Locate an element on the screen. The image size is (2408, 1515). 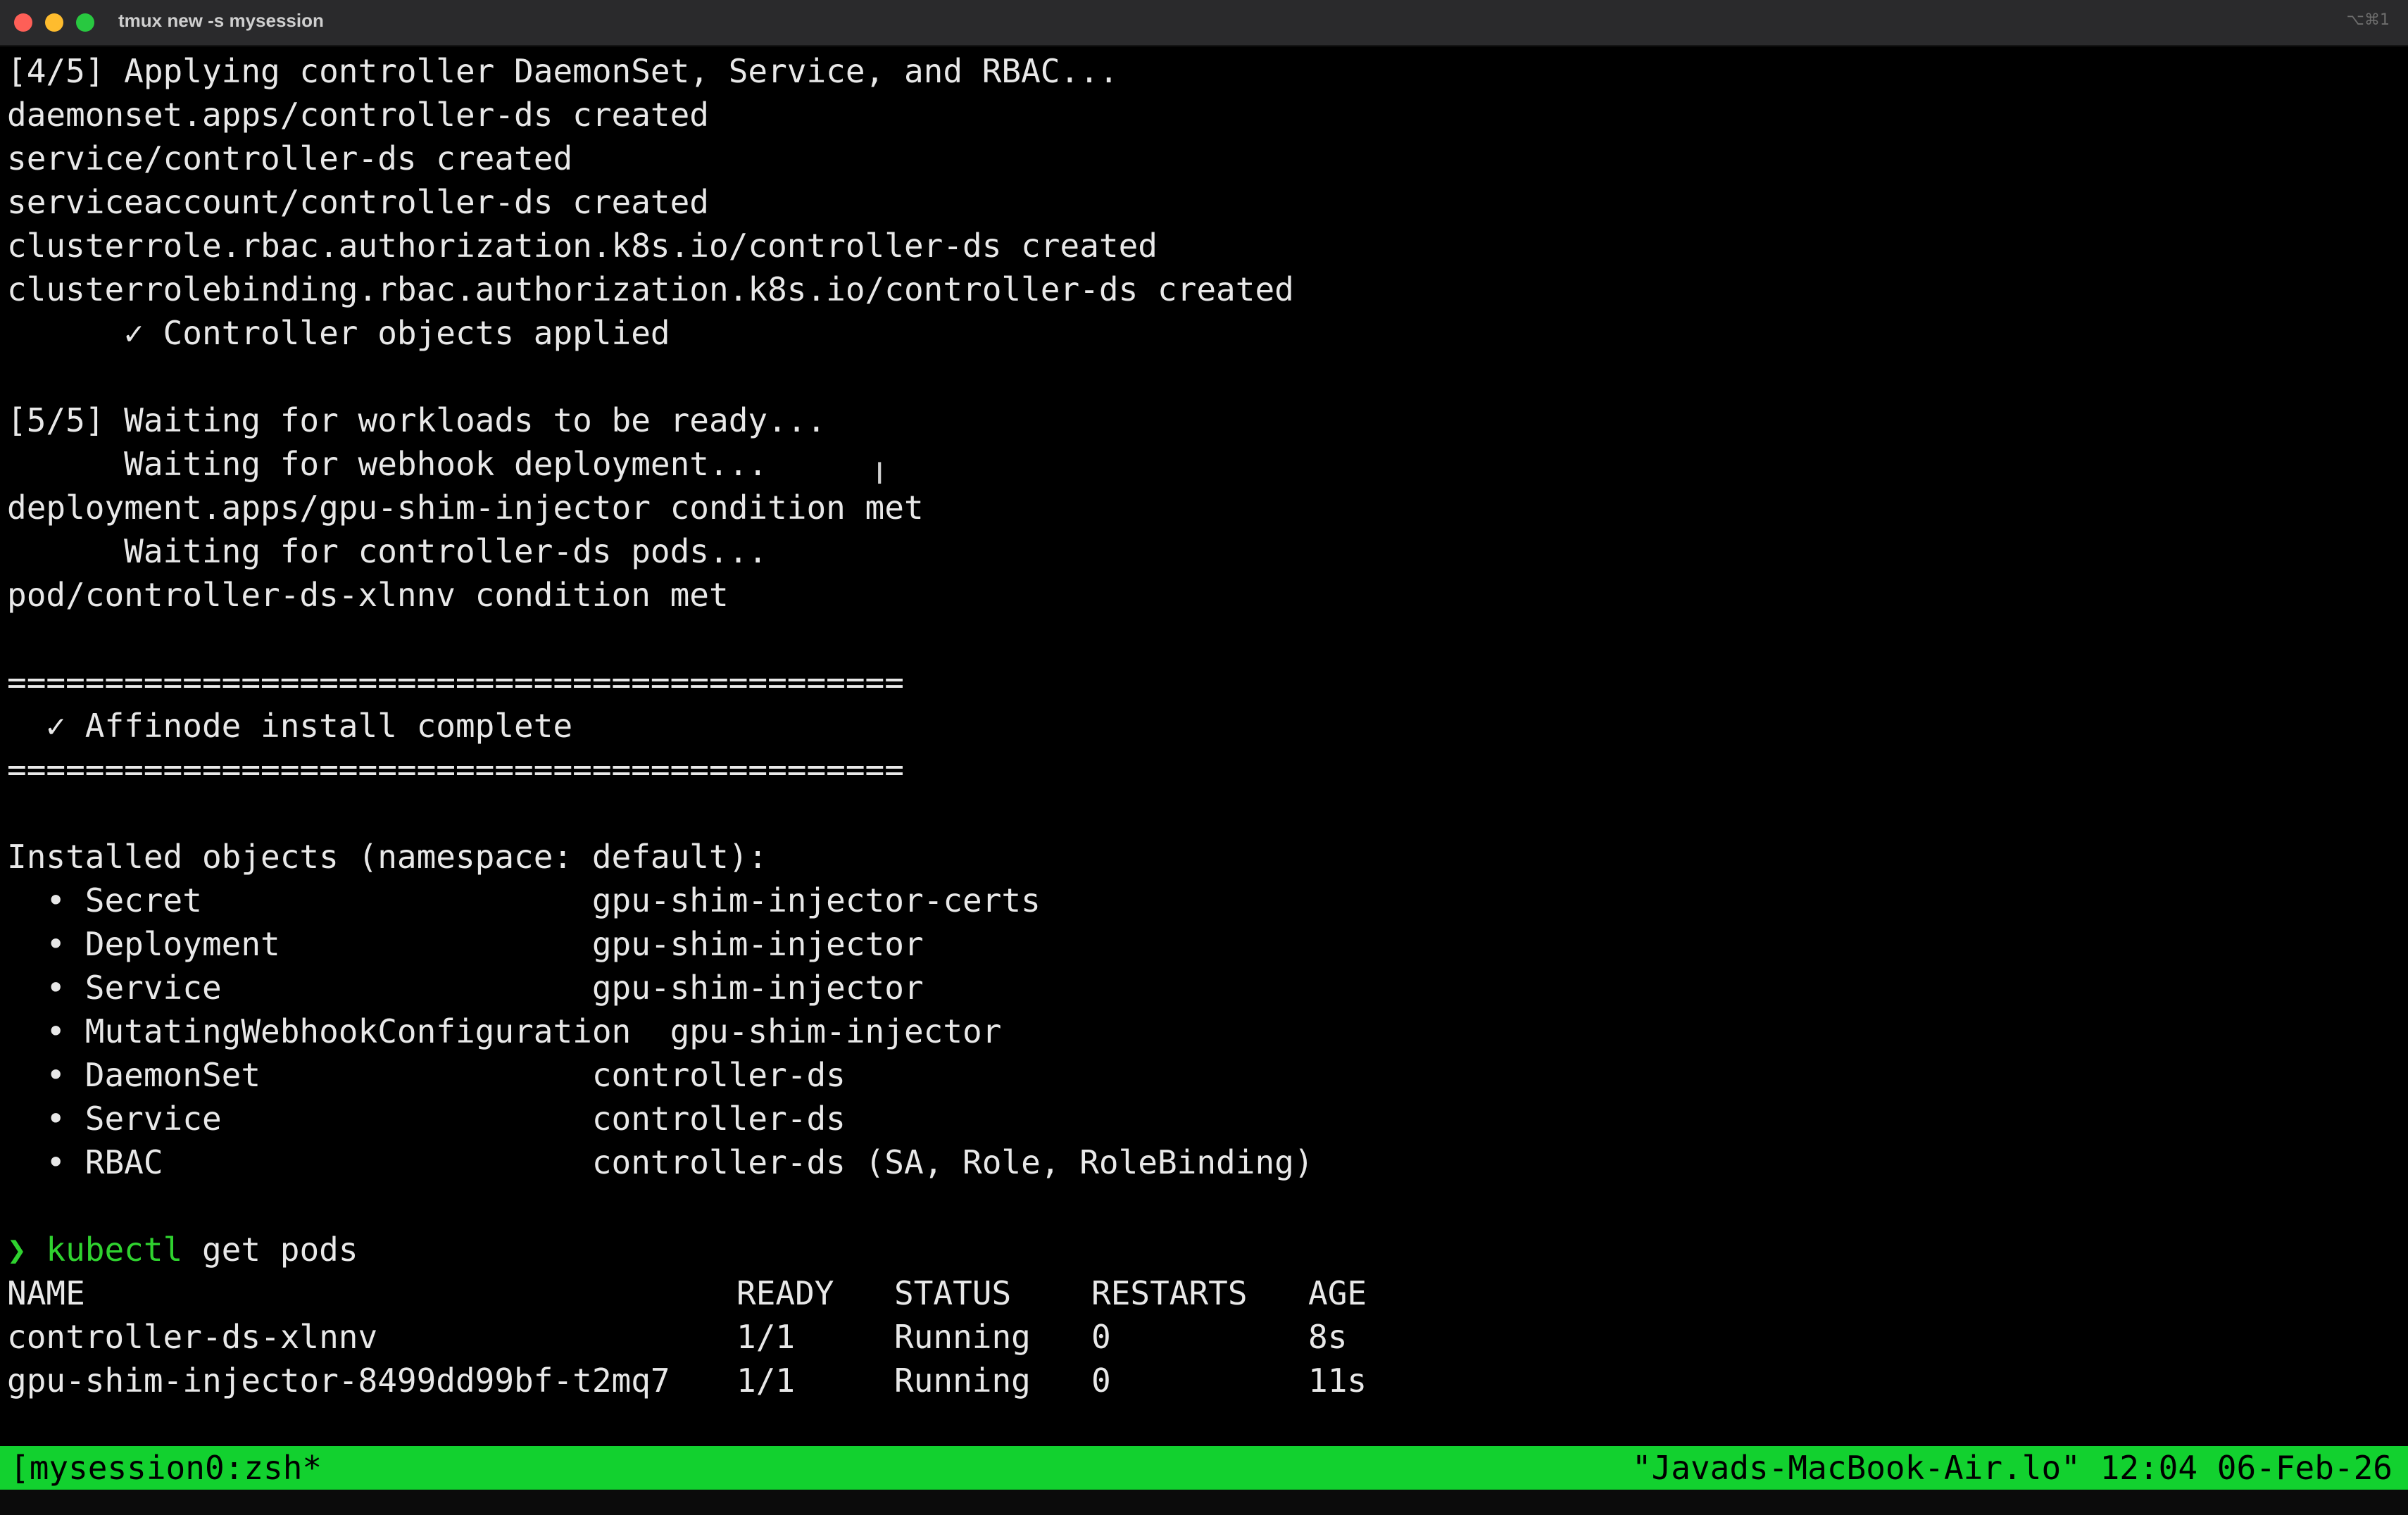
column-header-name: NAME is located at coordinates (46, 1293).